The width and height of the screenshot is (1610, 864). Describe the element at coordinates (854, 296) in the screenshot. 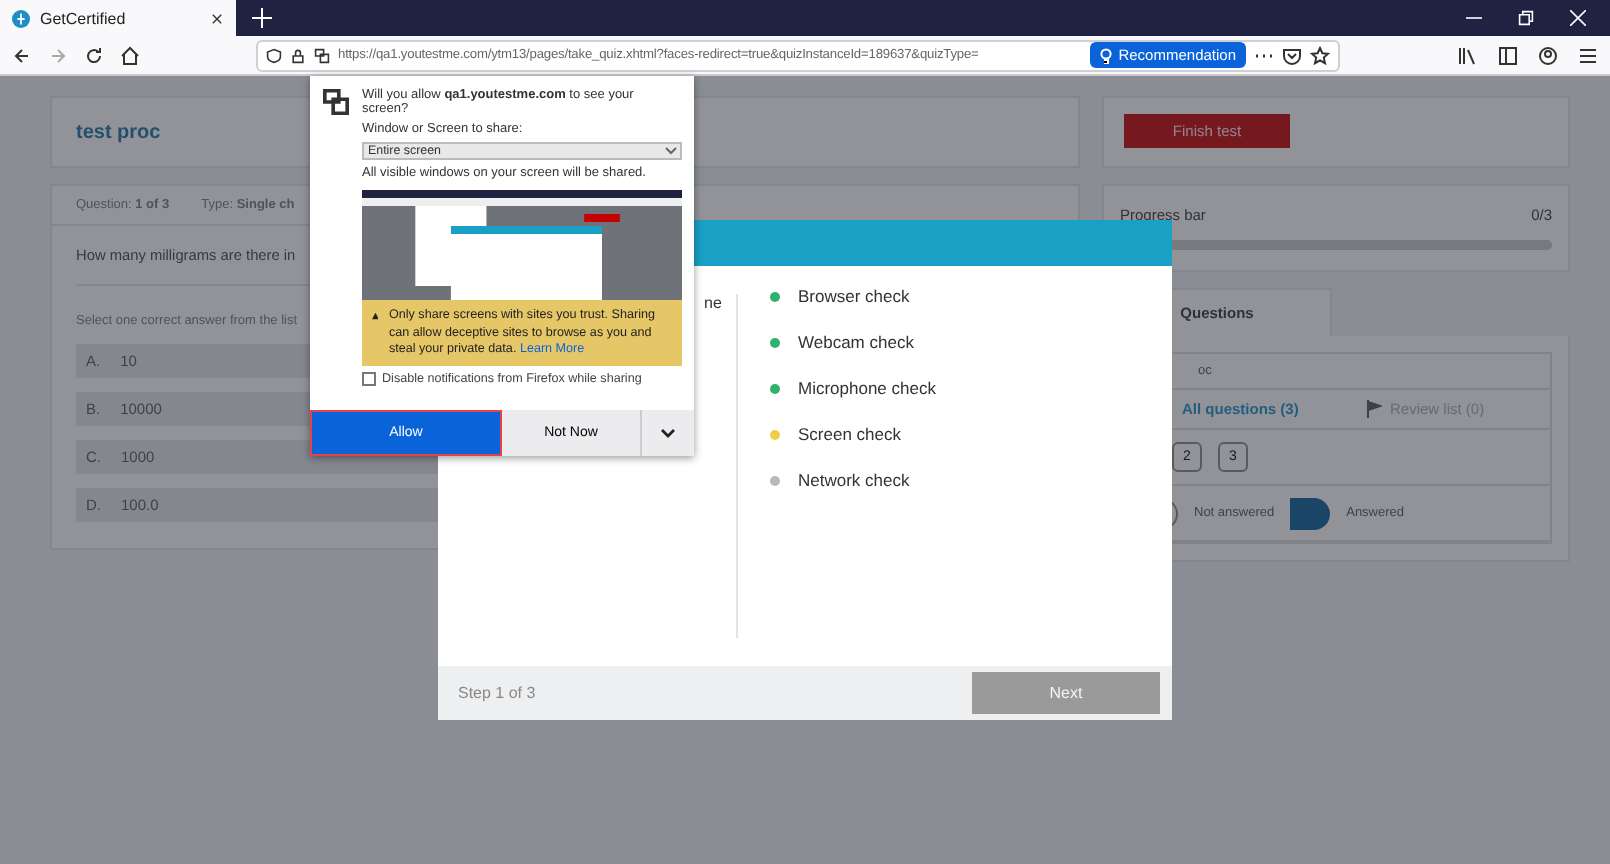

I see `check-label: Browser check` at that location.